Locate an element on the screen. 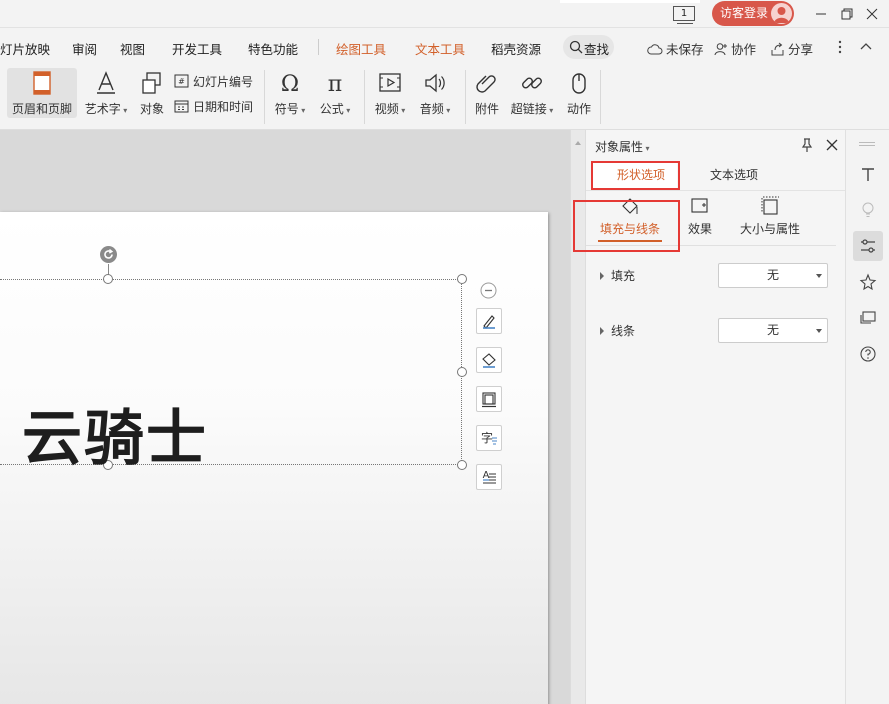  style-brush-button is located at coordinates (489, 321).